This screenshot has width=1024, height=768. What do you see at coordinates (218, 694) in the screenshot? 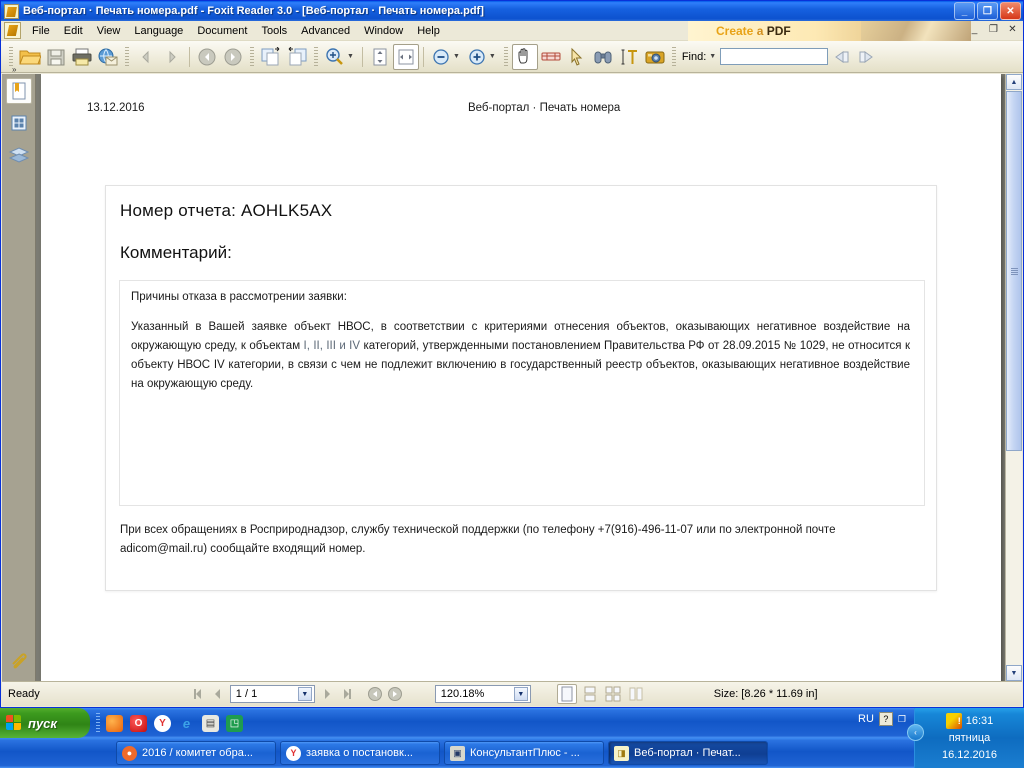
I see `status-previous-page-icon` at bounding box center [218, 694].